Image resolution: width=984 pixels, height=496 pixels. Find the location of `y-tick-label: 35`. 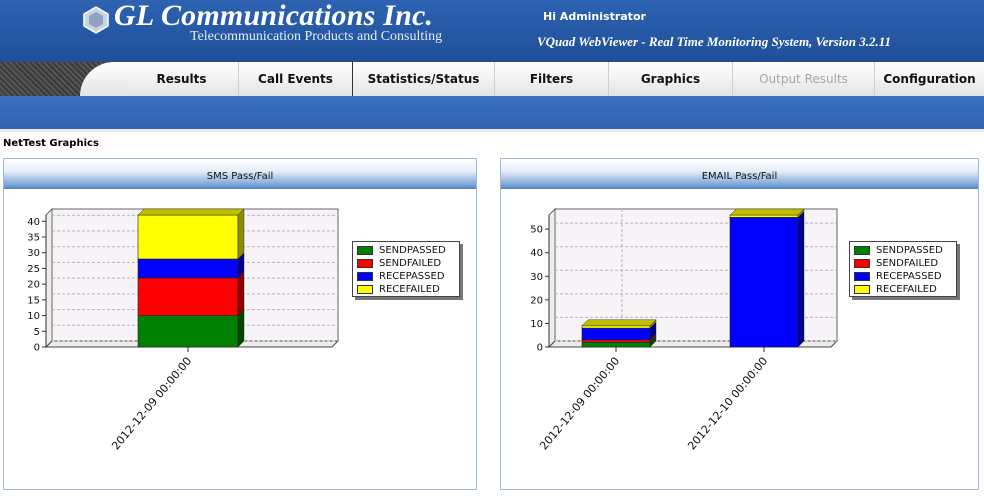

y-tick-label: 35 is located at coordinates (33, 238).